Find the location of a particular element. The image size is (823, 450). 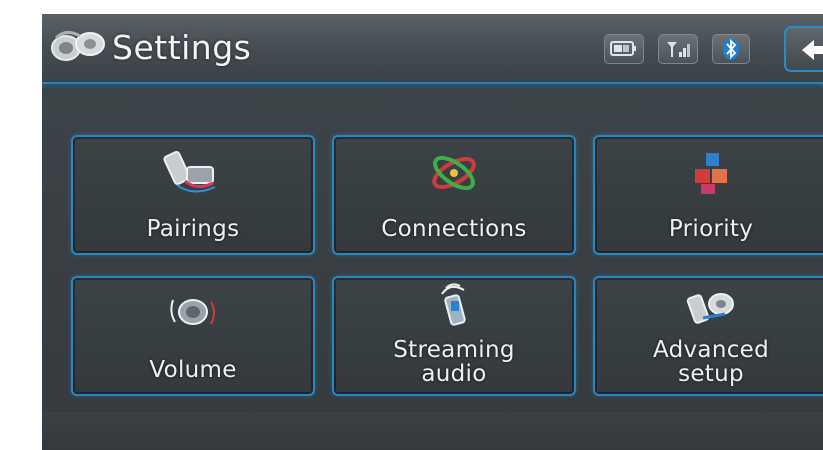

back-arrow-icon is located at coordinates (812, 50).